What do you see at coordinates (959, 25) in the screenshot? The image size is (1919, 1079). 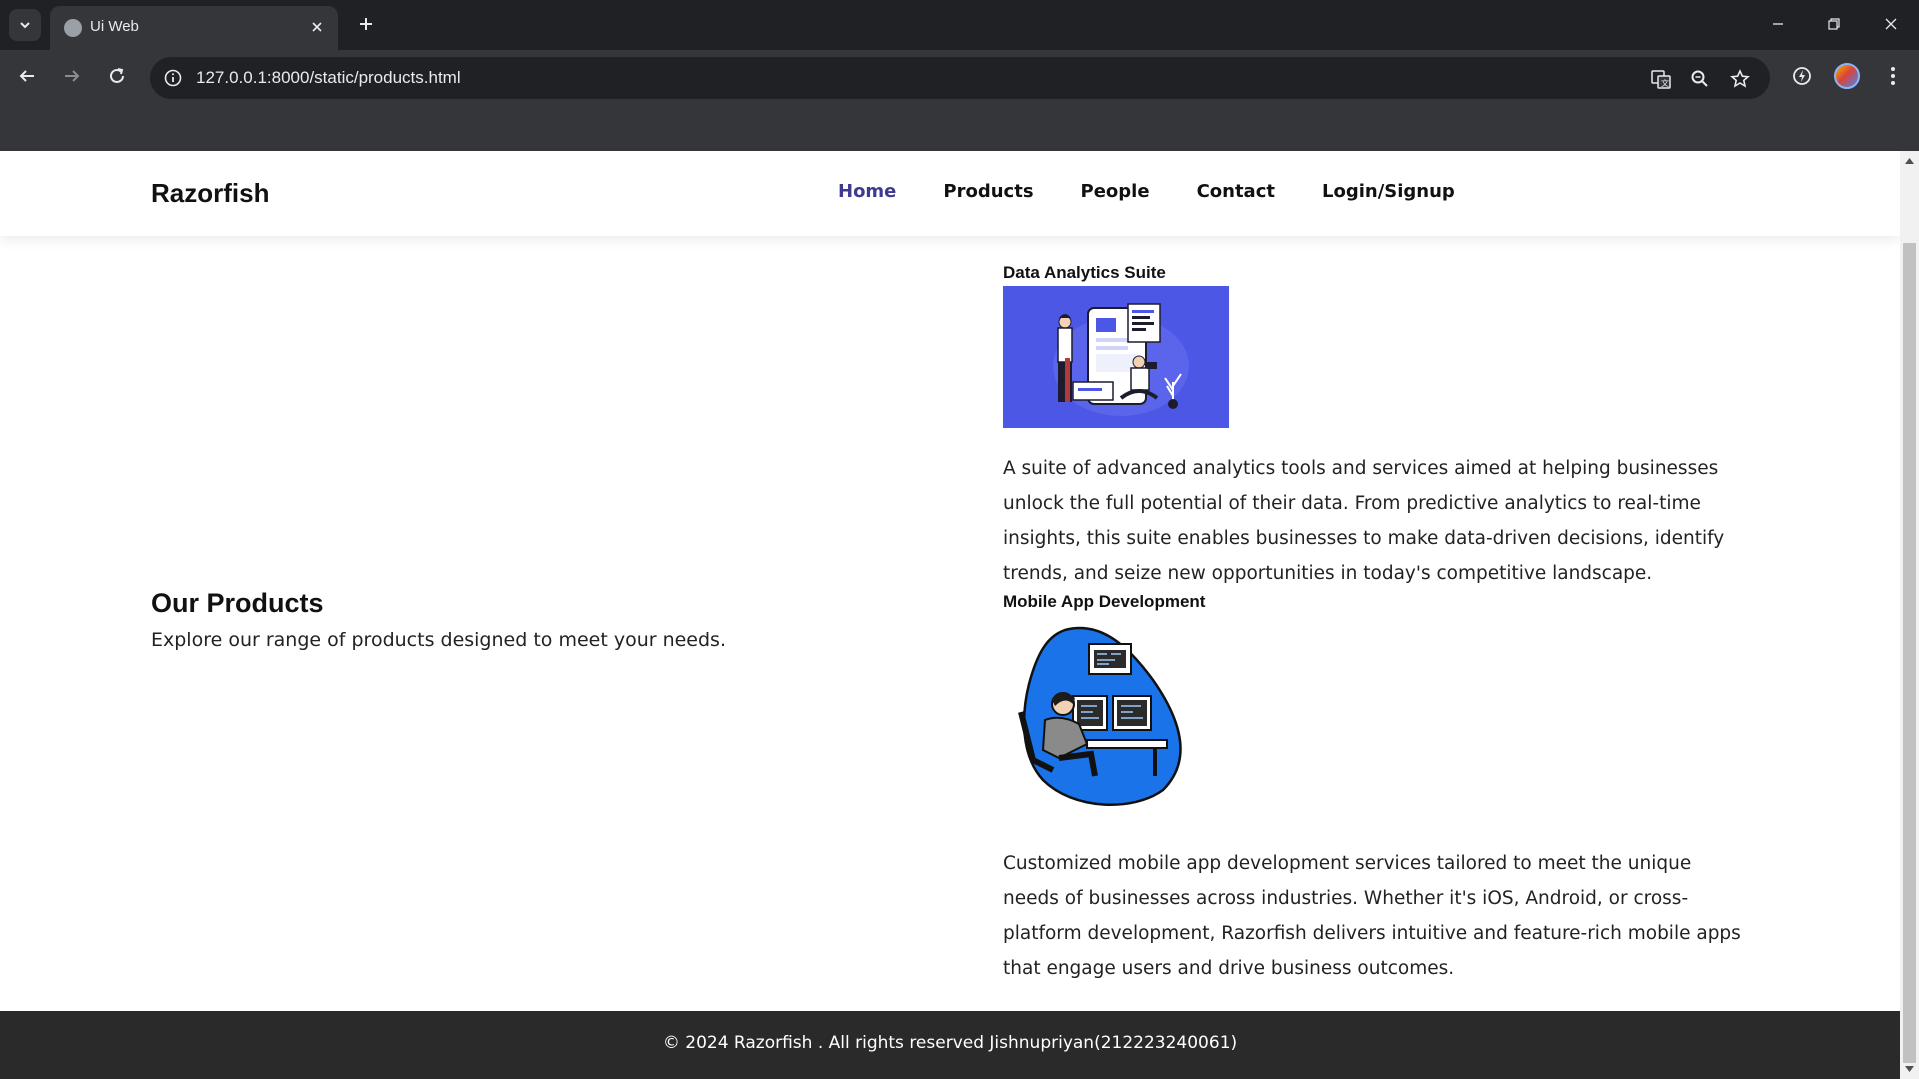 I see `browser-tab-strip: Ui Web` at bounding box center [959, 25].